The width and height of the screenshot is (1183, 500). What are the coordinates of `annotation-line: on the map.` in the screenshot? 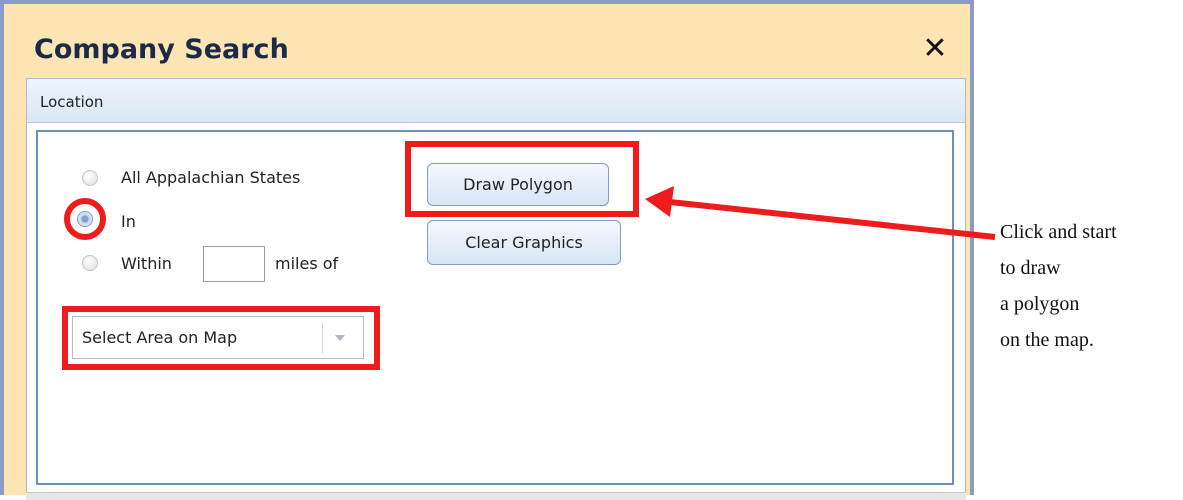 It's located at (1047, 340).